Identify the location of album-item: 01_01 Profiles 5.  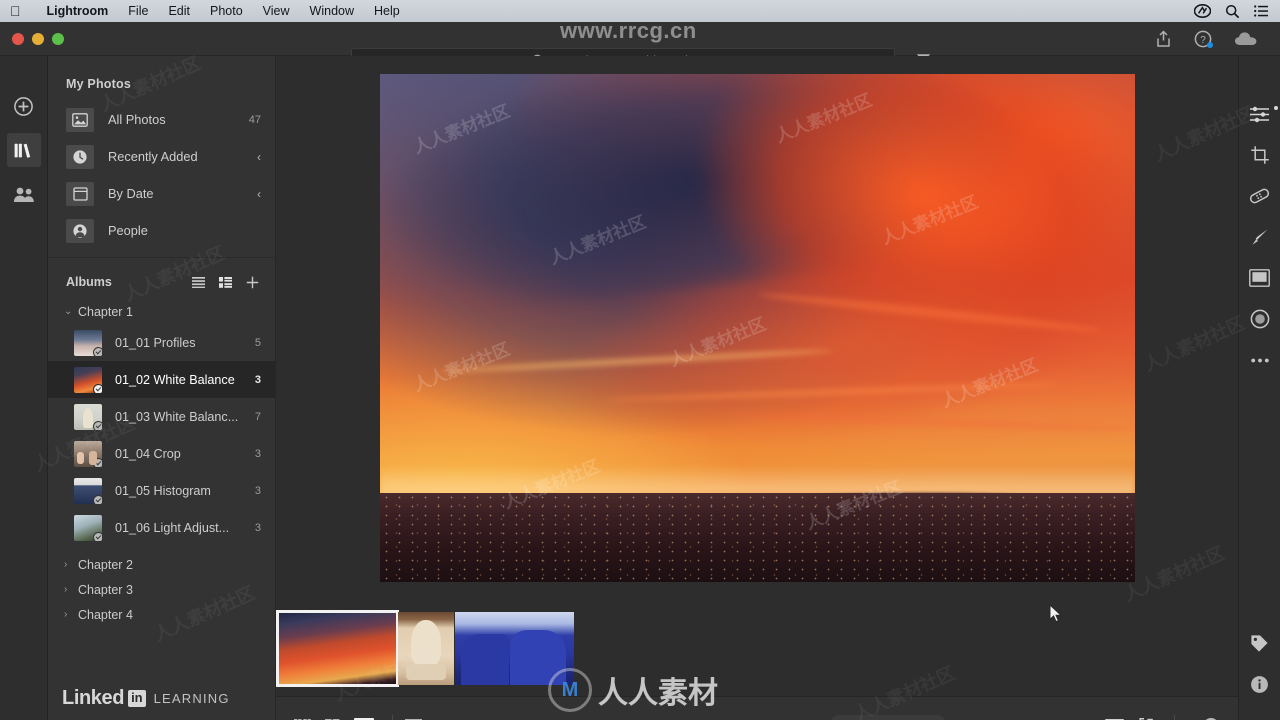
(161, 342).